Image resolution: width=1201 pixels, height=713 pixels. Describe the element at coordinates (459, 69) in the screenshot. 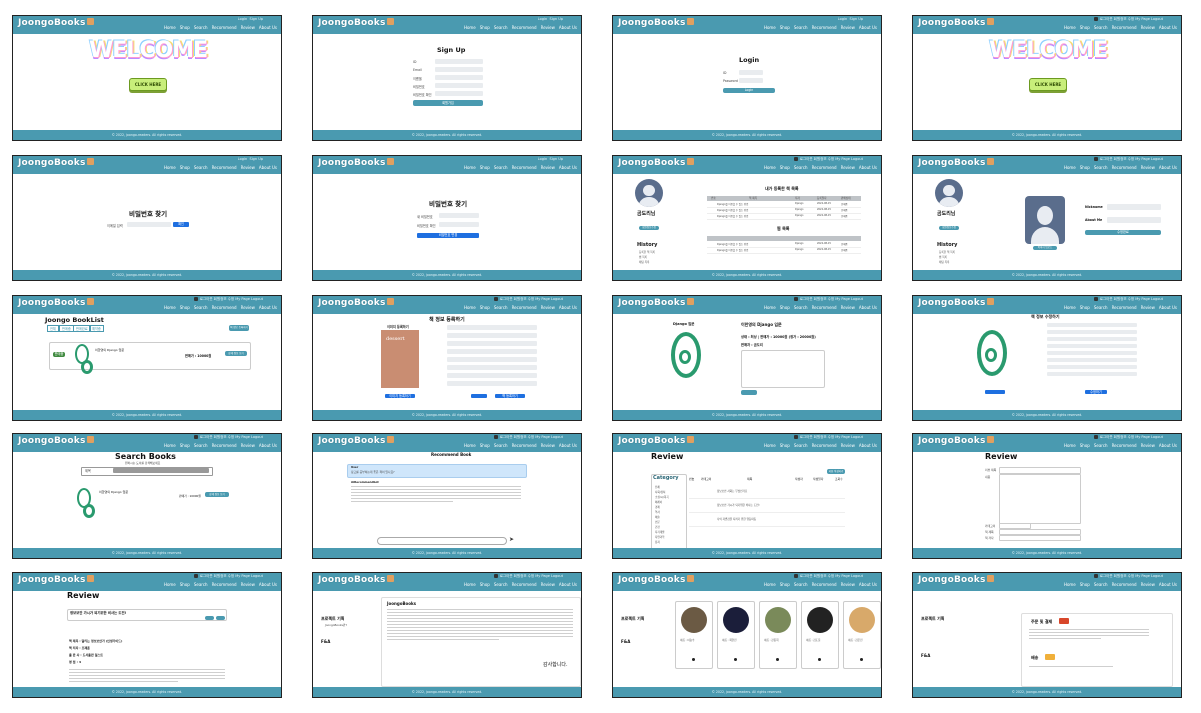

I see `email-field` at that location.